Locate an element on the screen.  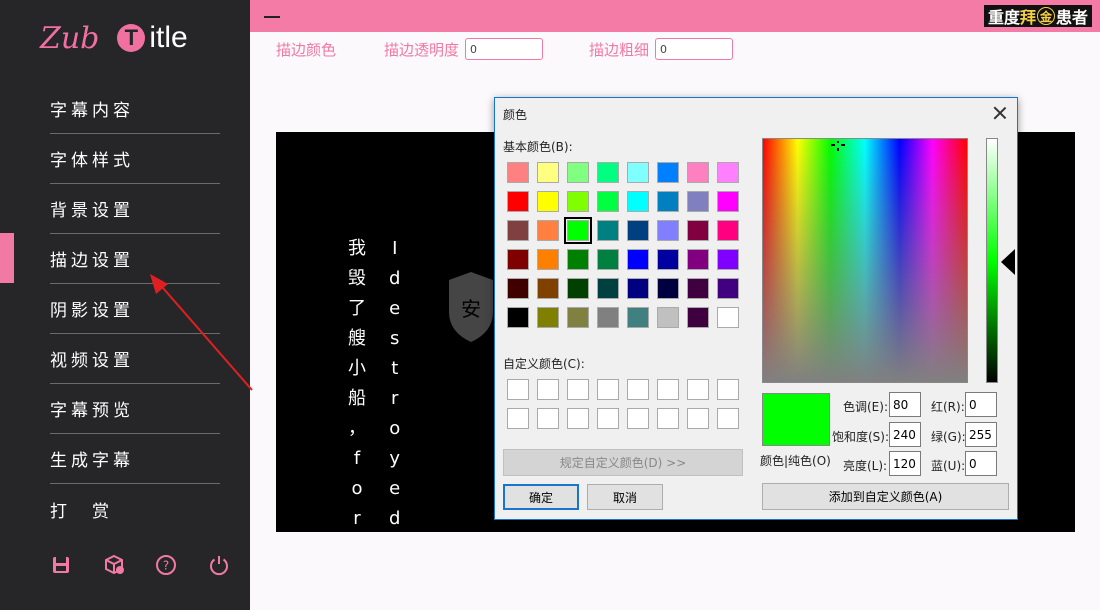
blue-input is located at coordinates (981, 463).